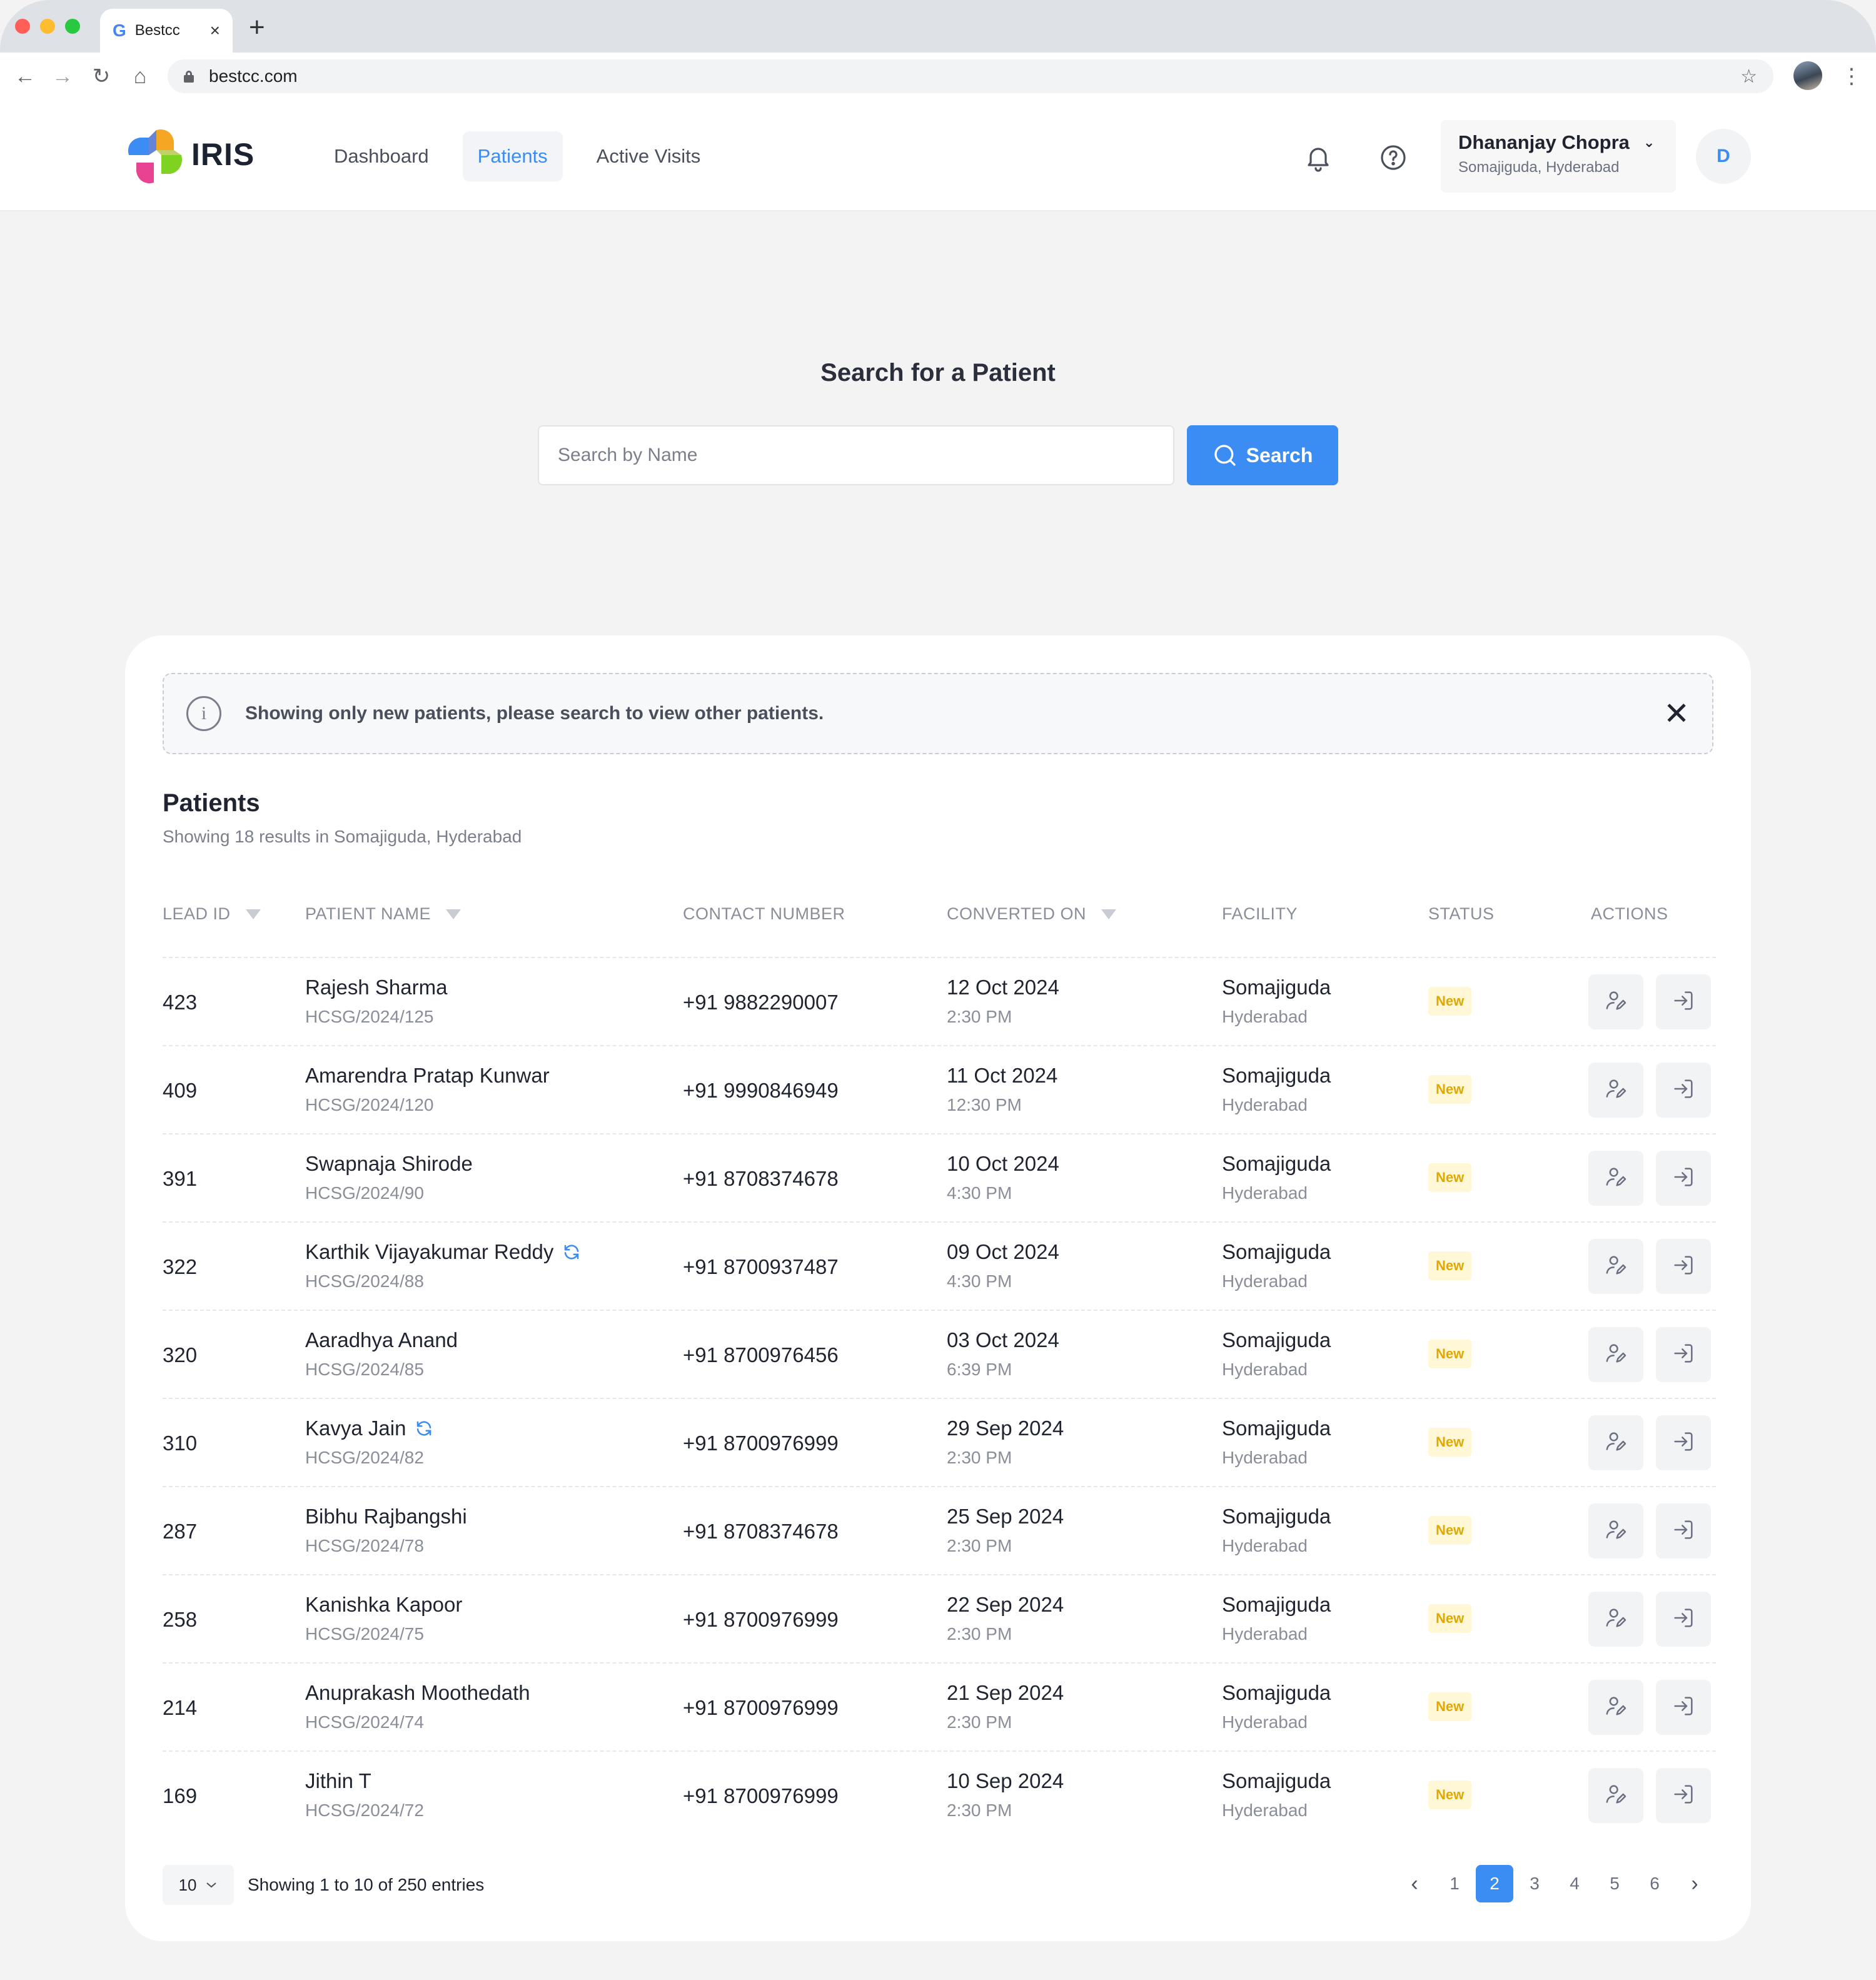  What do you see at coordinates (1748, 77) in the screenshot?
I see `bookmark-star-icon: ☆` at bounding box center [1748, 77].